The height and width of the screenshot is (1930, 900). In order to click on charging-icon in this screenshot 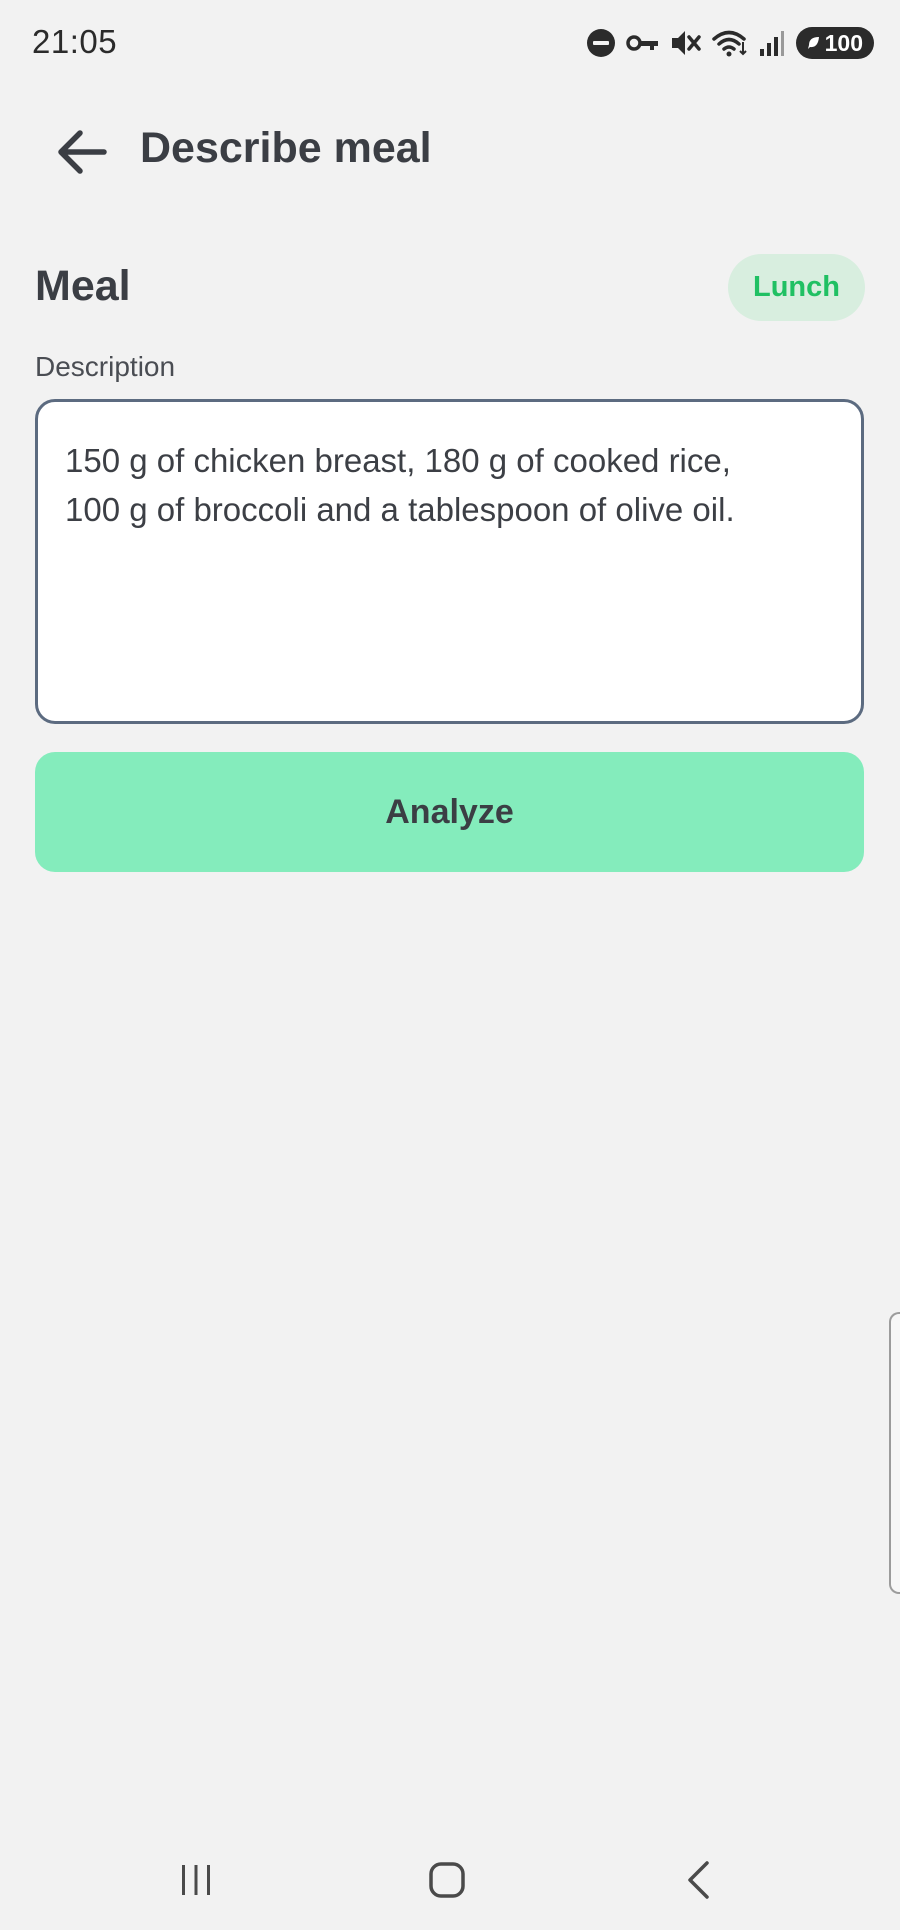, I will do `click(813, 43)`.